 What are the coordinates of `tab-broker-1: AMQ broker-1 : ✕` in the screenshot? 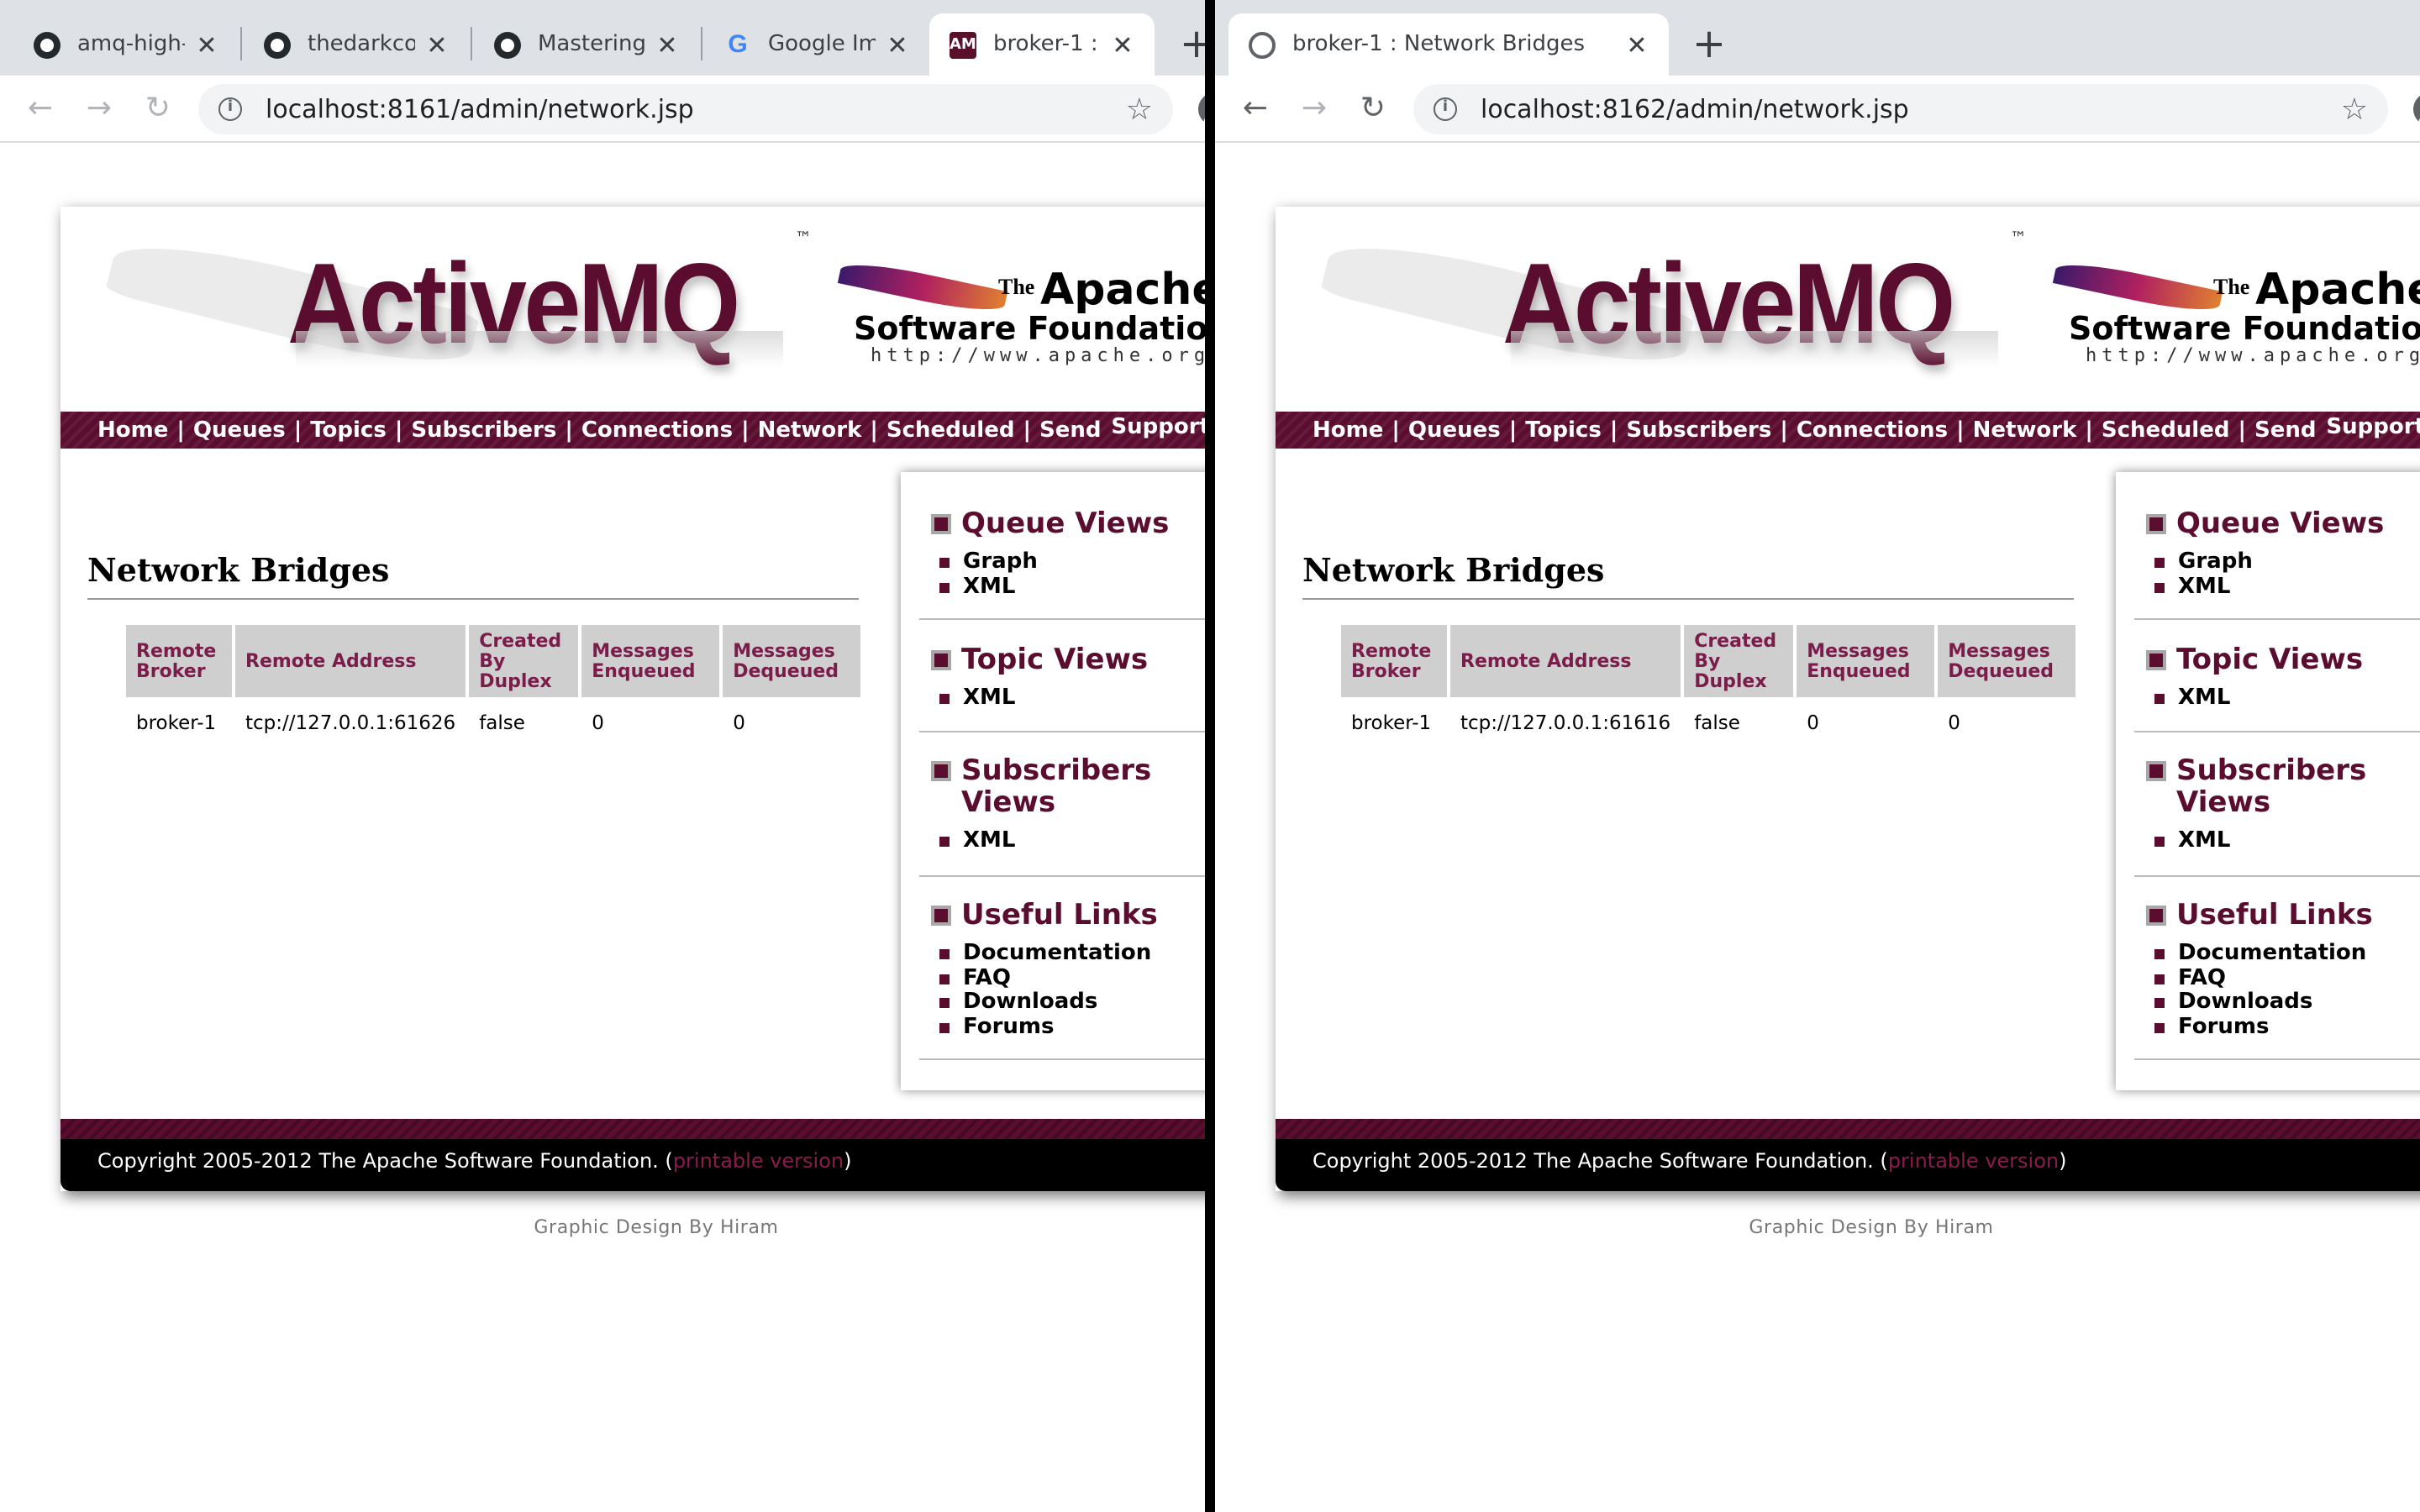 It's located at (1042, 44).